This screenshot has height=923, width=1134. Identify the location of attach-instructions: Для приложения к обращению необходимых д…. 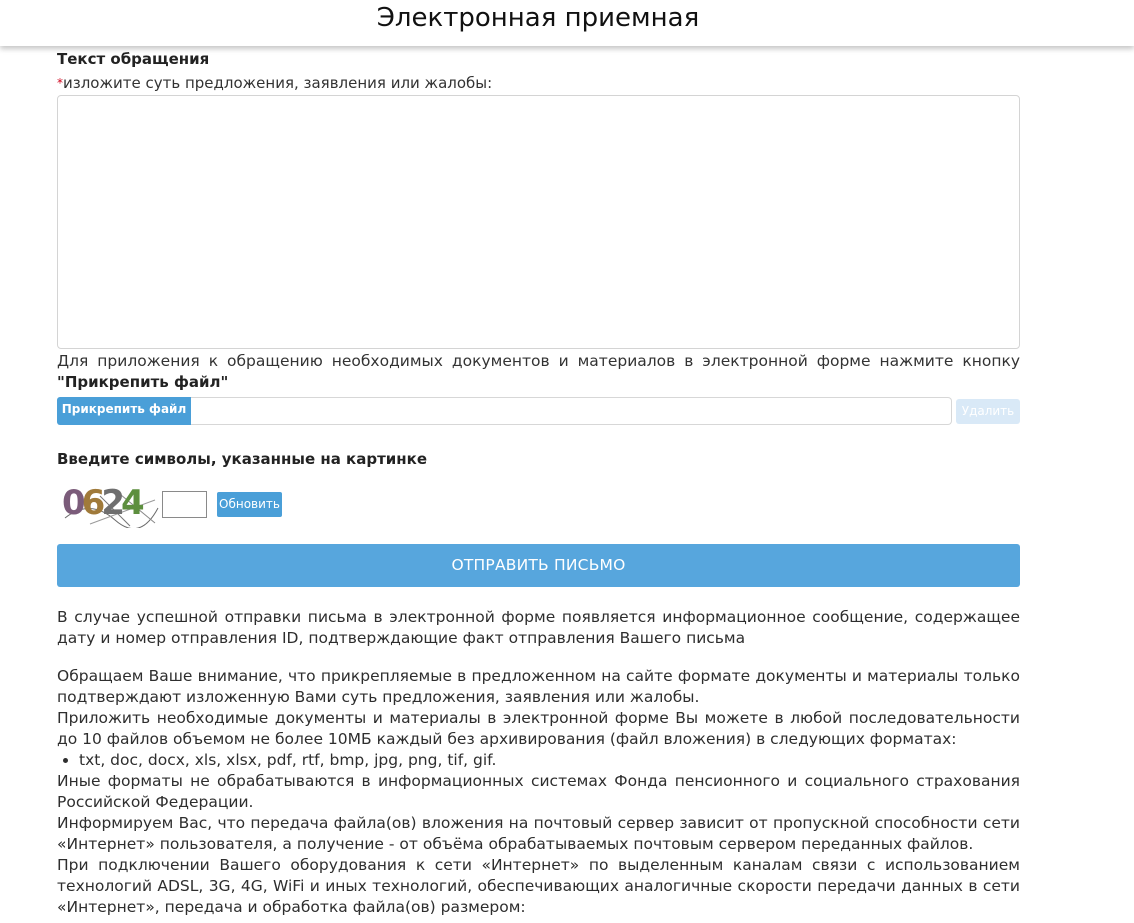
(538, 361).